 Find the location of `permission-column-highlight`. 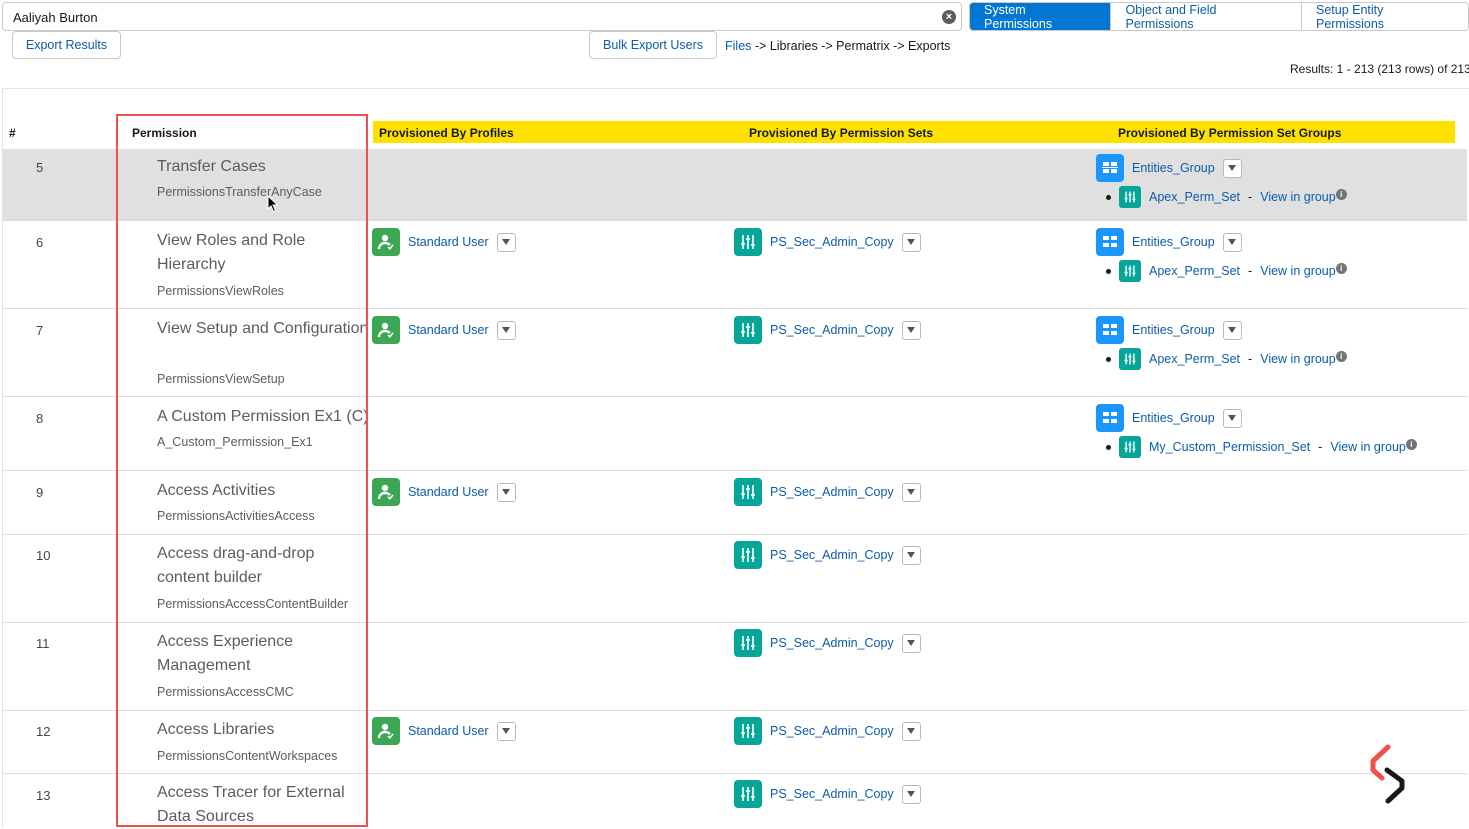

permission-column-highlight is located at coordinates (242, 470).